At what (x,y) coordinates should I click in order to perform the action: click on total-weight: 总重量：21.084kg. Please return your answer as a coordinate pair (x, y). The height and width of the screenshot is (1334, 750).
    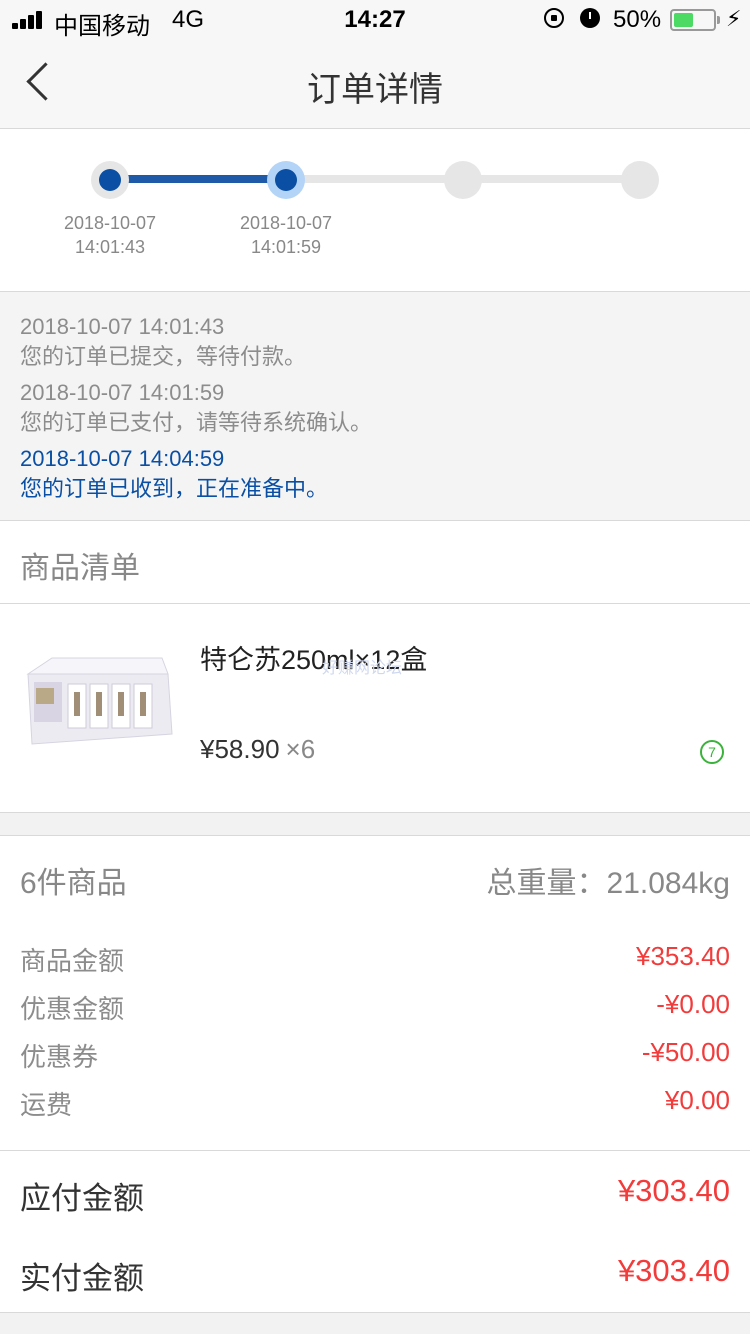
    Looking at the image, I should click on (608, 883).